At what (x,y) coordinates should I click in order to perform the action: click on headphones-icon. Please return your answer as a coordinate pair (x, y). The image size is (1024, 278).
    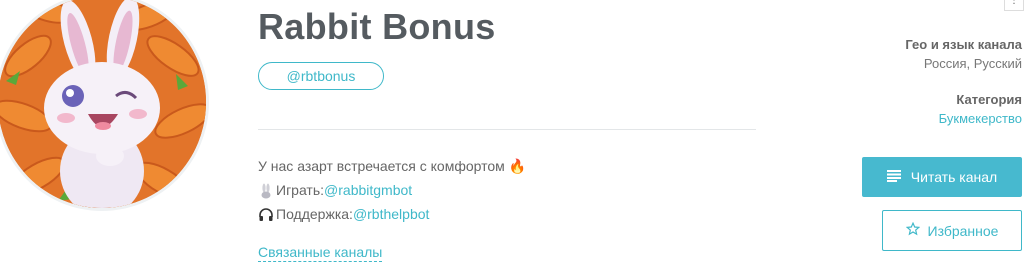
    Looking at the image, I should click on (266, 214).